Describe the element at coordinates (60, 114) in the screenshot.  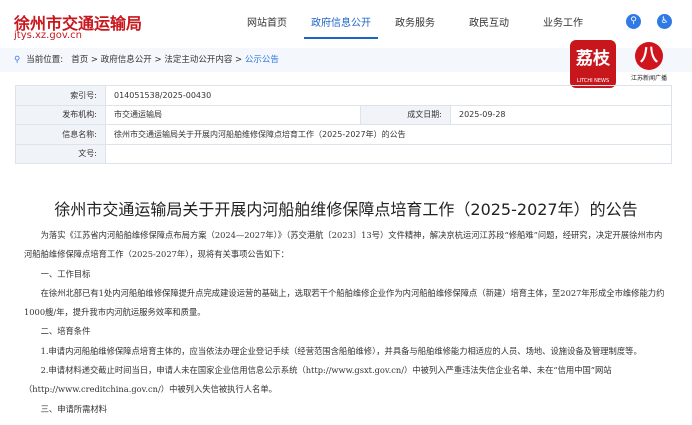
I see `org-label: 发布机构:` at that location.